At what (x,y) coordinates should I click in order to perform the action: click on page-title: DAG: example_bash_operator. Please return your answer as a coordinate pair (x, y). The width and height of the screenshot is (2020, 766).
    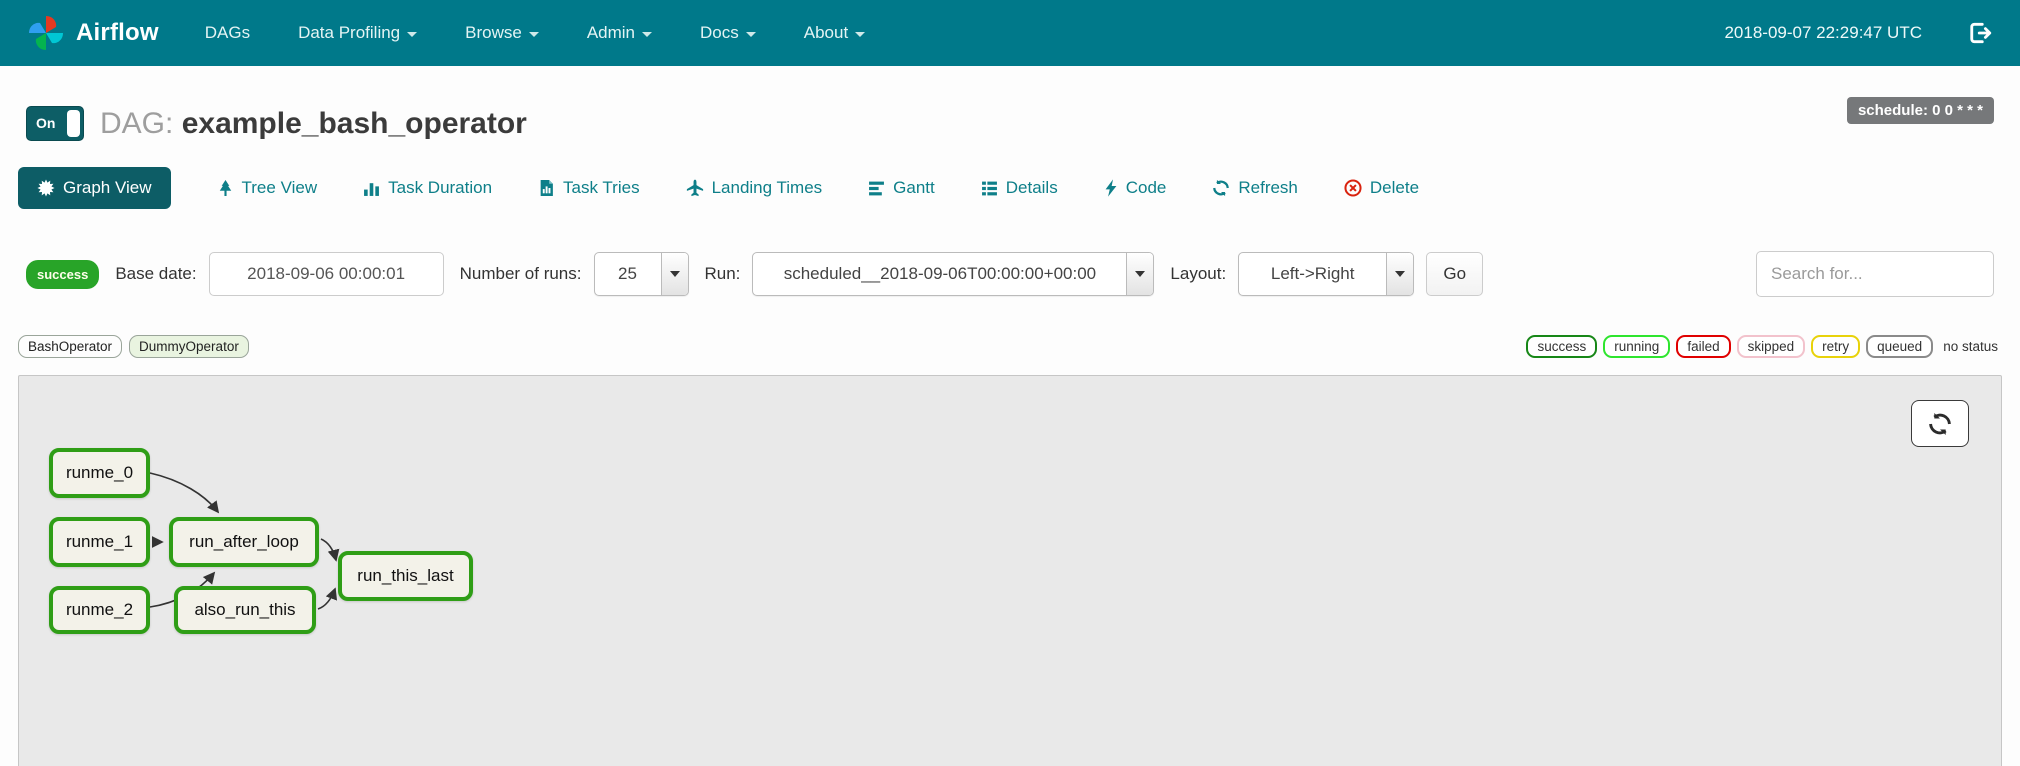
    Looking at the image, I should click on (313, 124).